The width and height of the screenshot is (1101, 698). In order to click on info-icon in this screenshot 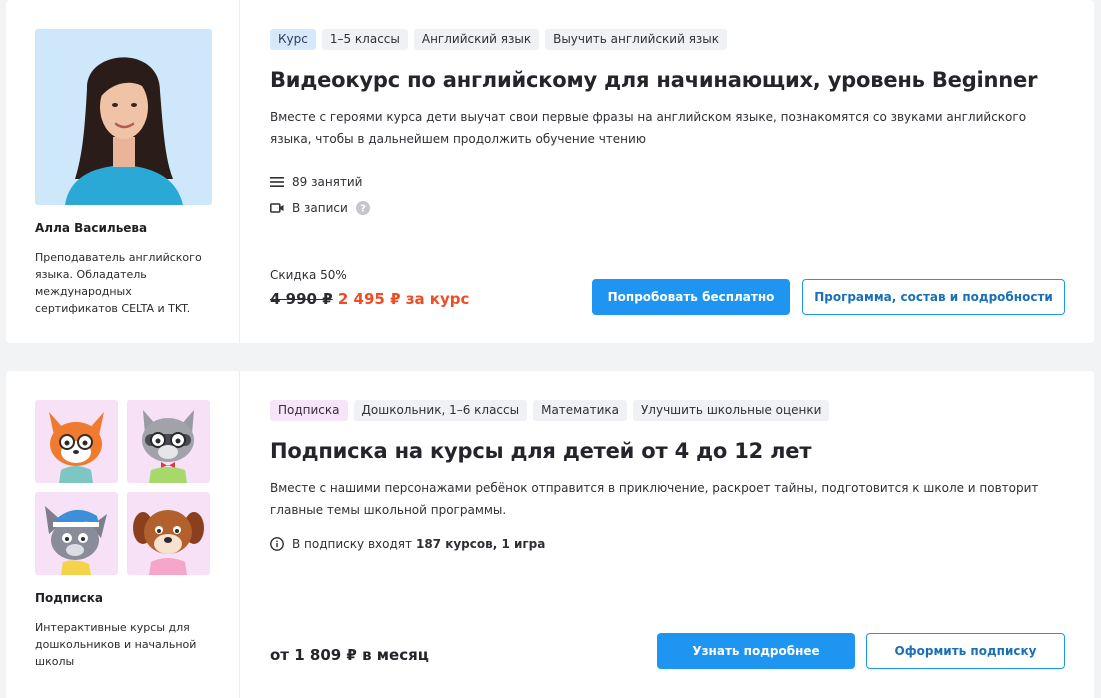, I will do `click(277, 544)`.